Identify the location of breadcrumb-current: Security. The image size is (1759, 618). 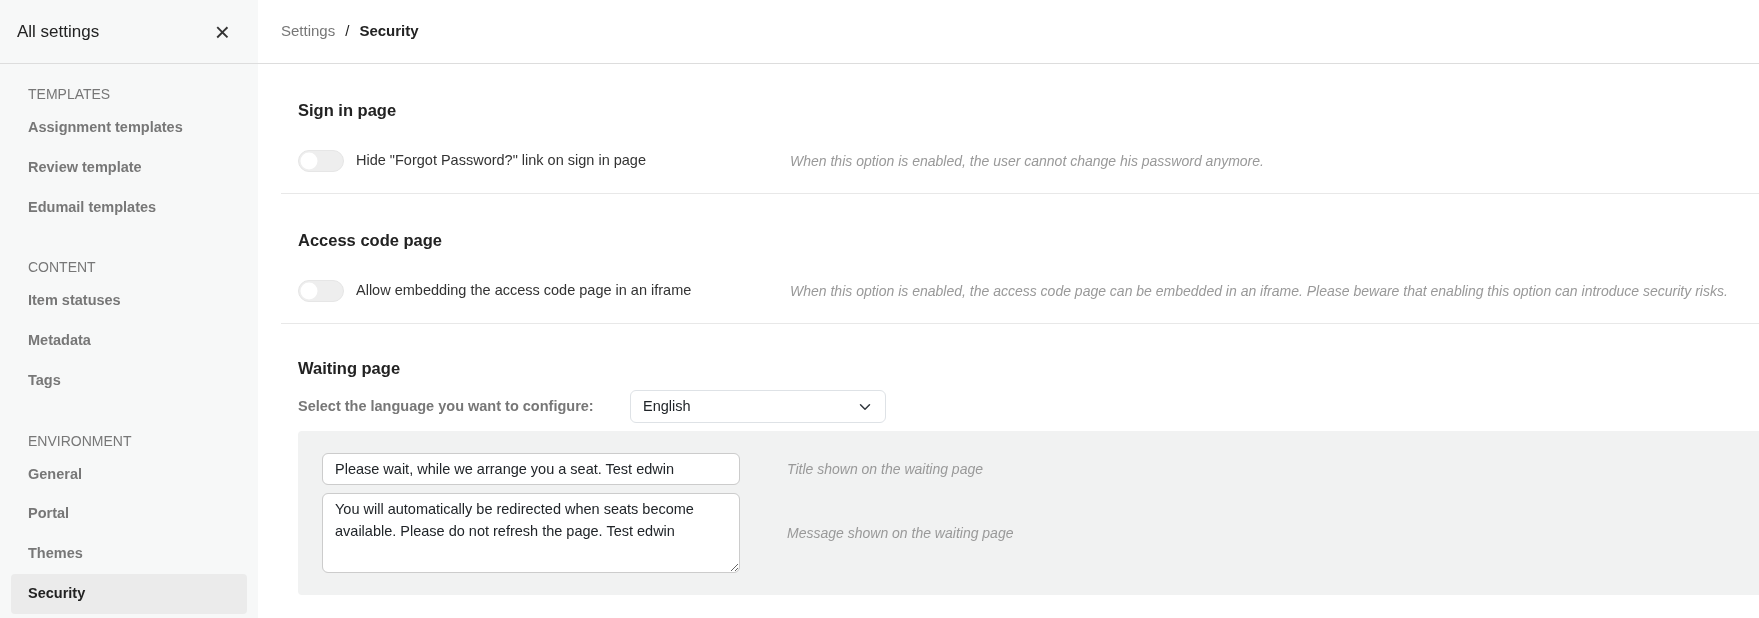
(389, 31).